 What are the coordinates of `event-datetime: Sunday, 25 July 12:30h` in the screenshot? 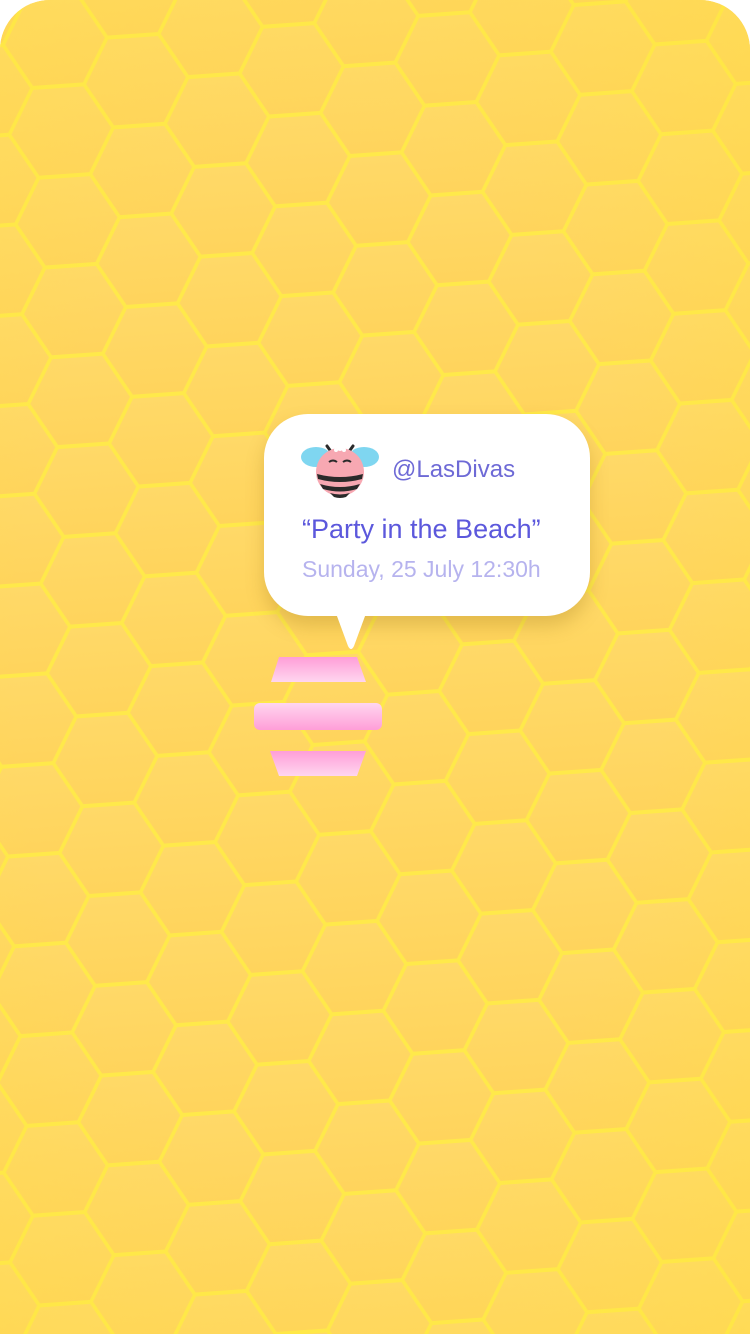 It's located at (421, 569).